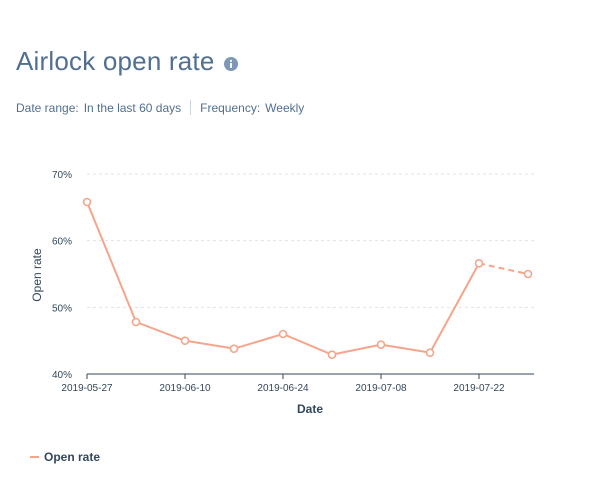  Describe the element at coordinates (72, 457) in the screenshot. I see `legend-label-open-rate: Open rate` at that location.